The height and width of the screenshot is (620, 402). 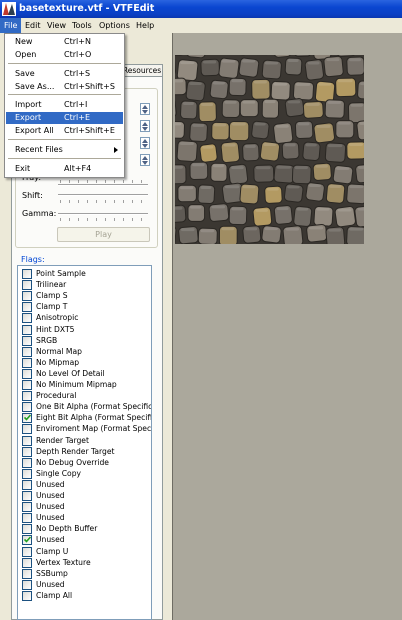 What do you see at coordinates (84, 551) in the screenshot?
I see `flag-row: Clamp U` at bounding box center [84, 551].